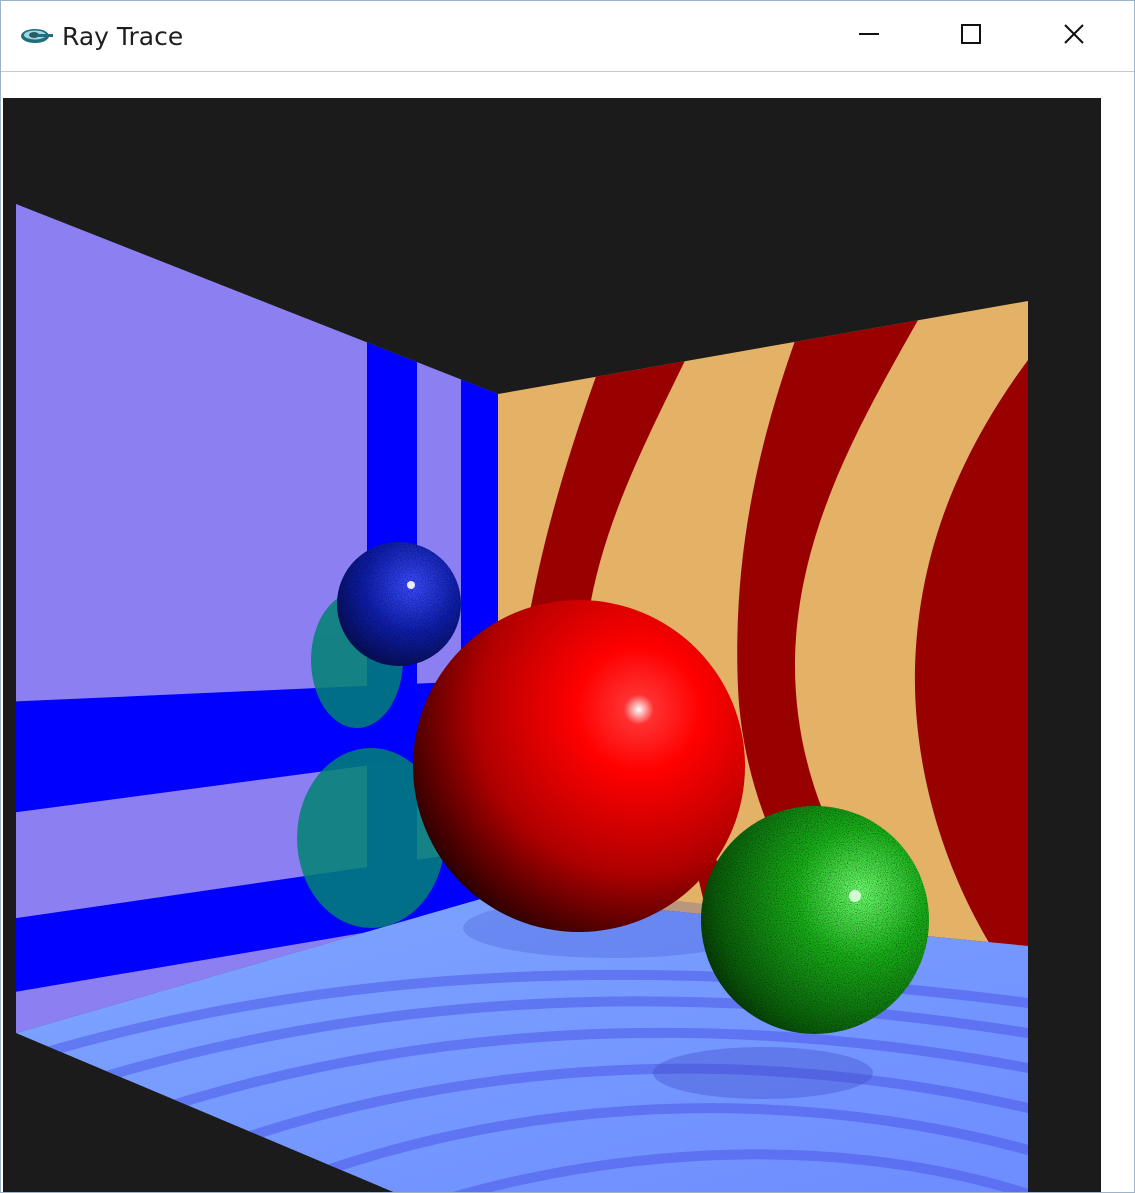  What do you see at coordinates (399, 604) in the screenshot?
I see `blue-sphere` at bounding box center [399, 604].